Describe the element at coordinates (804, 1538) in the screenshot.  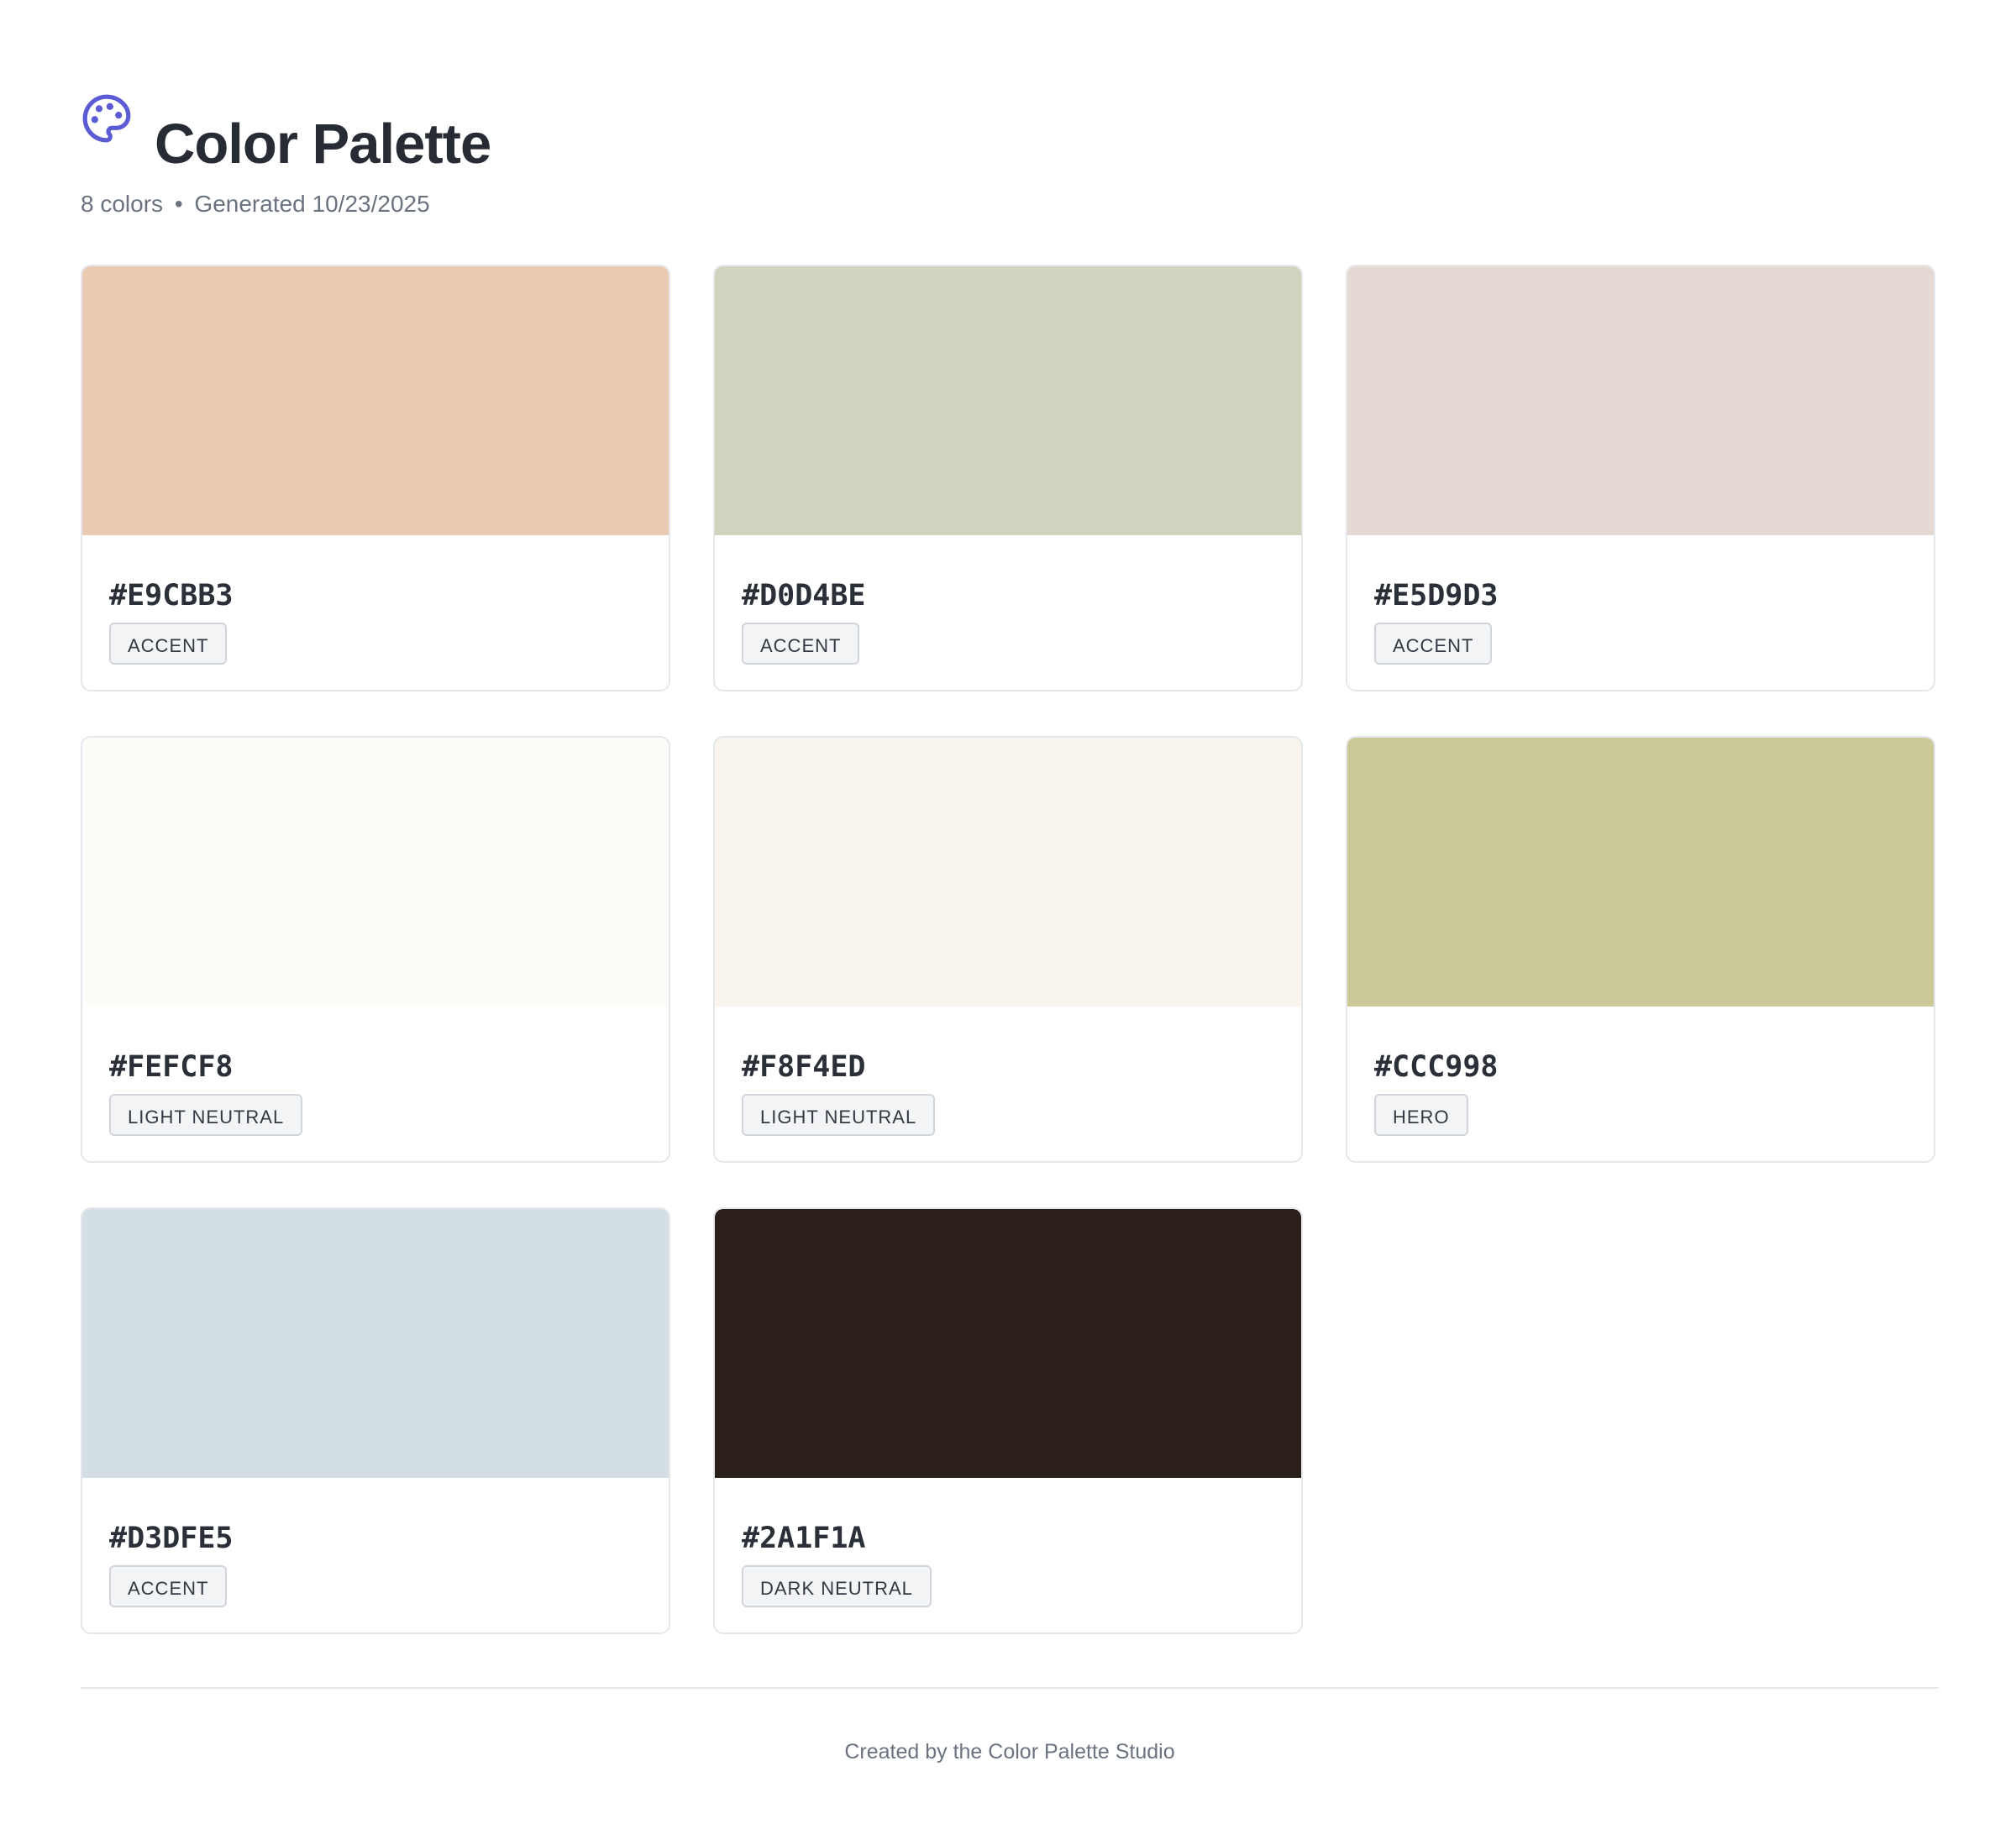
I see `hex-code: #2A1F1A` at that location.